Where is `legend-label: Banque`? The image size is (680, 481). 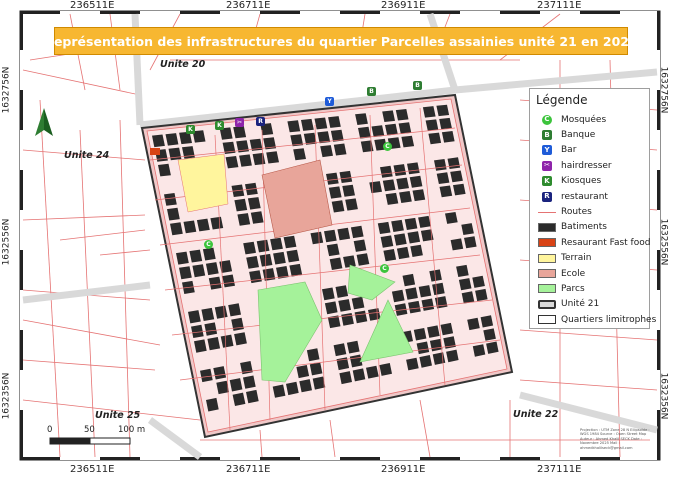 legend-label: Banque is located at coordinates (578, 135).